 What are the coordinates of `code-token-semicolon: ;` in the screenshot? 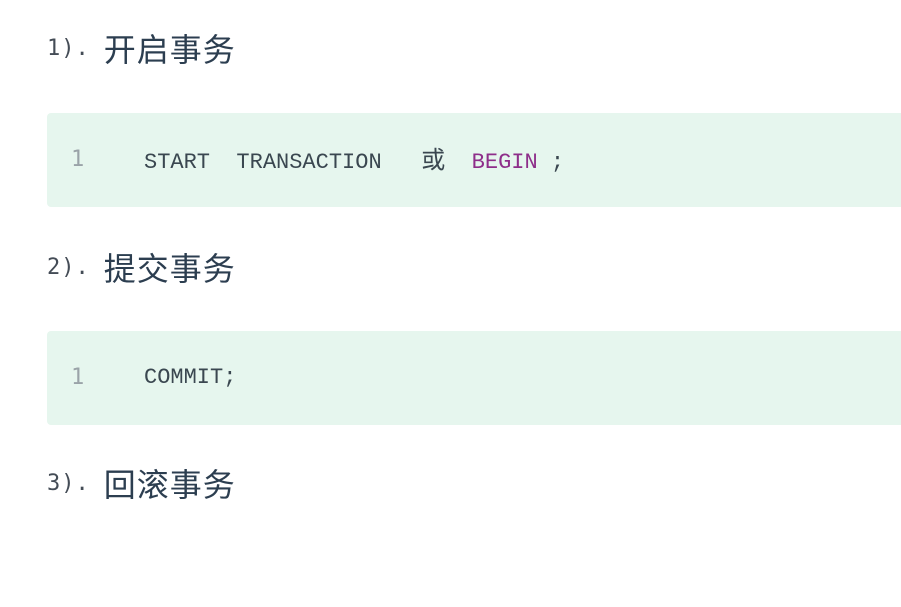 It's located at (557, 162).